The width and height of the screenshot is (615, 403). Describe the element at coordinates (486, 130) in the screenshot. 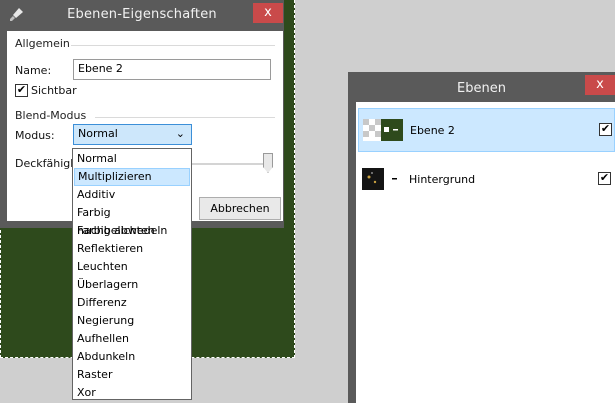

I see `layer-row-ebene-2: Ebene 2 ✔` at that location.